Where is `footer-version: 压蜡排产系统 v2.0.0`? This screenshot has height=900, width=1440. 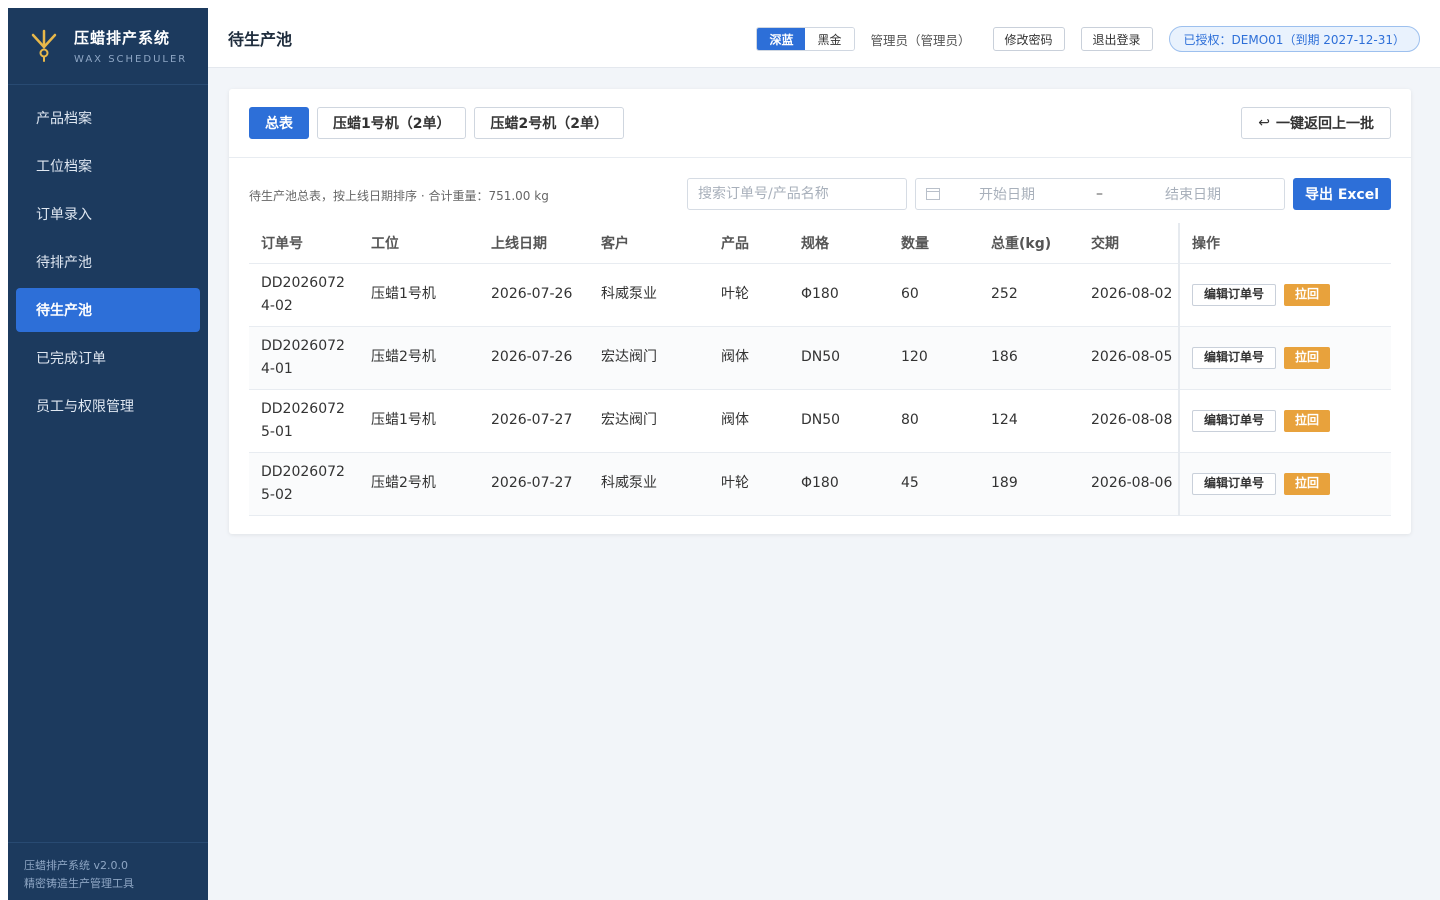 footer-version: 压蜡排产系统 v2.0.0 is located at coordinates (76, 865).